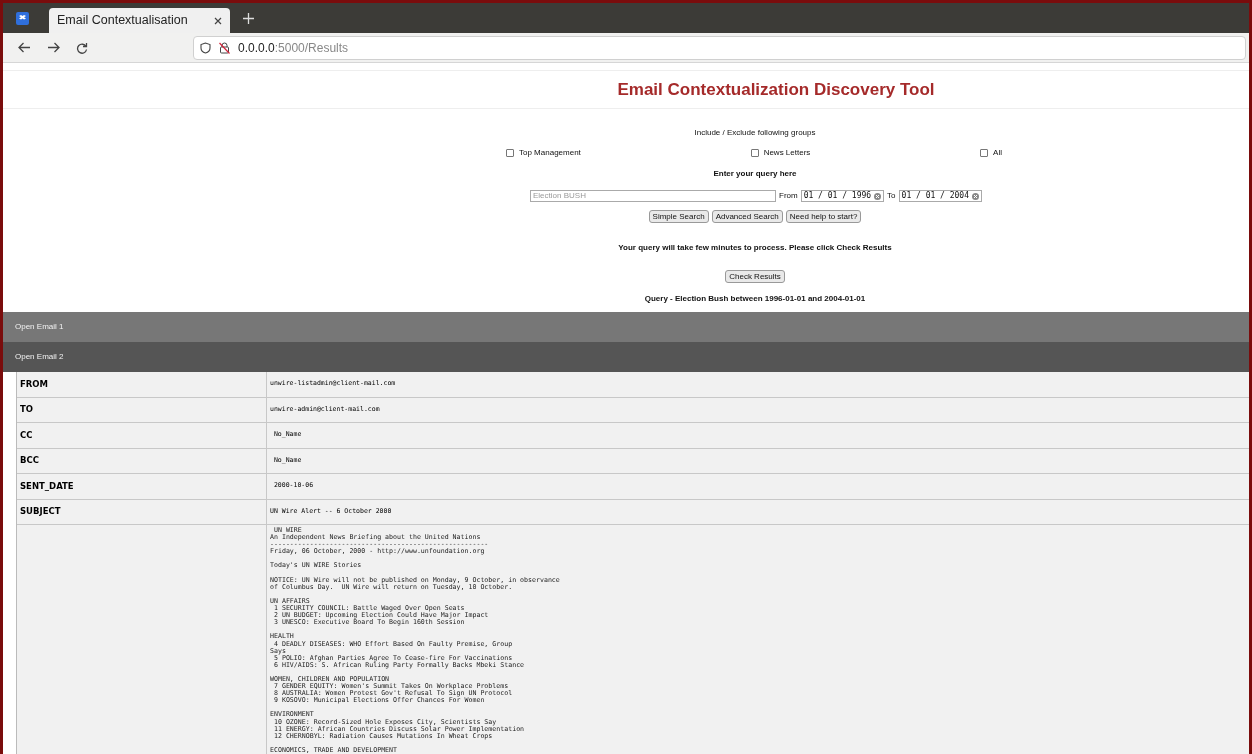 The image size is (1252, 754). What do you see at coordinates (940, 196) in the screenshot?
I see `date-field: 01 / 01 / 2004` at bounding box center [940, 196].